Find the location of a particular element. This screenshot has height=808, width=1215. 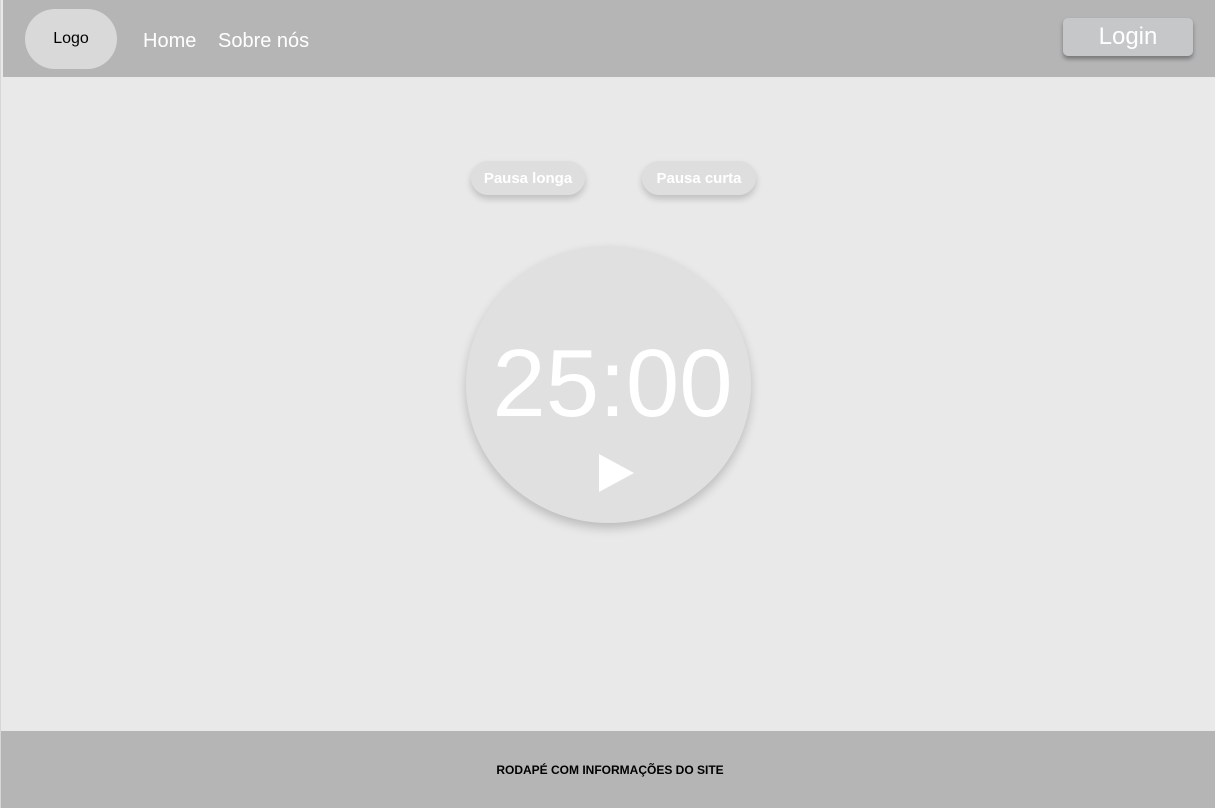

footer-text: RODAPÉ COM INFORMAÇÕES DO SITE is located at coordinates (610, 769).